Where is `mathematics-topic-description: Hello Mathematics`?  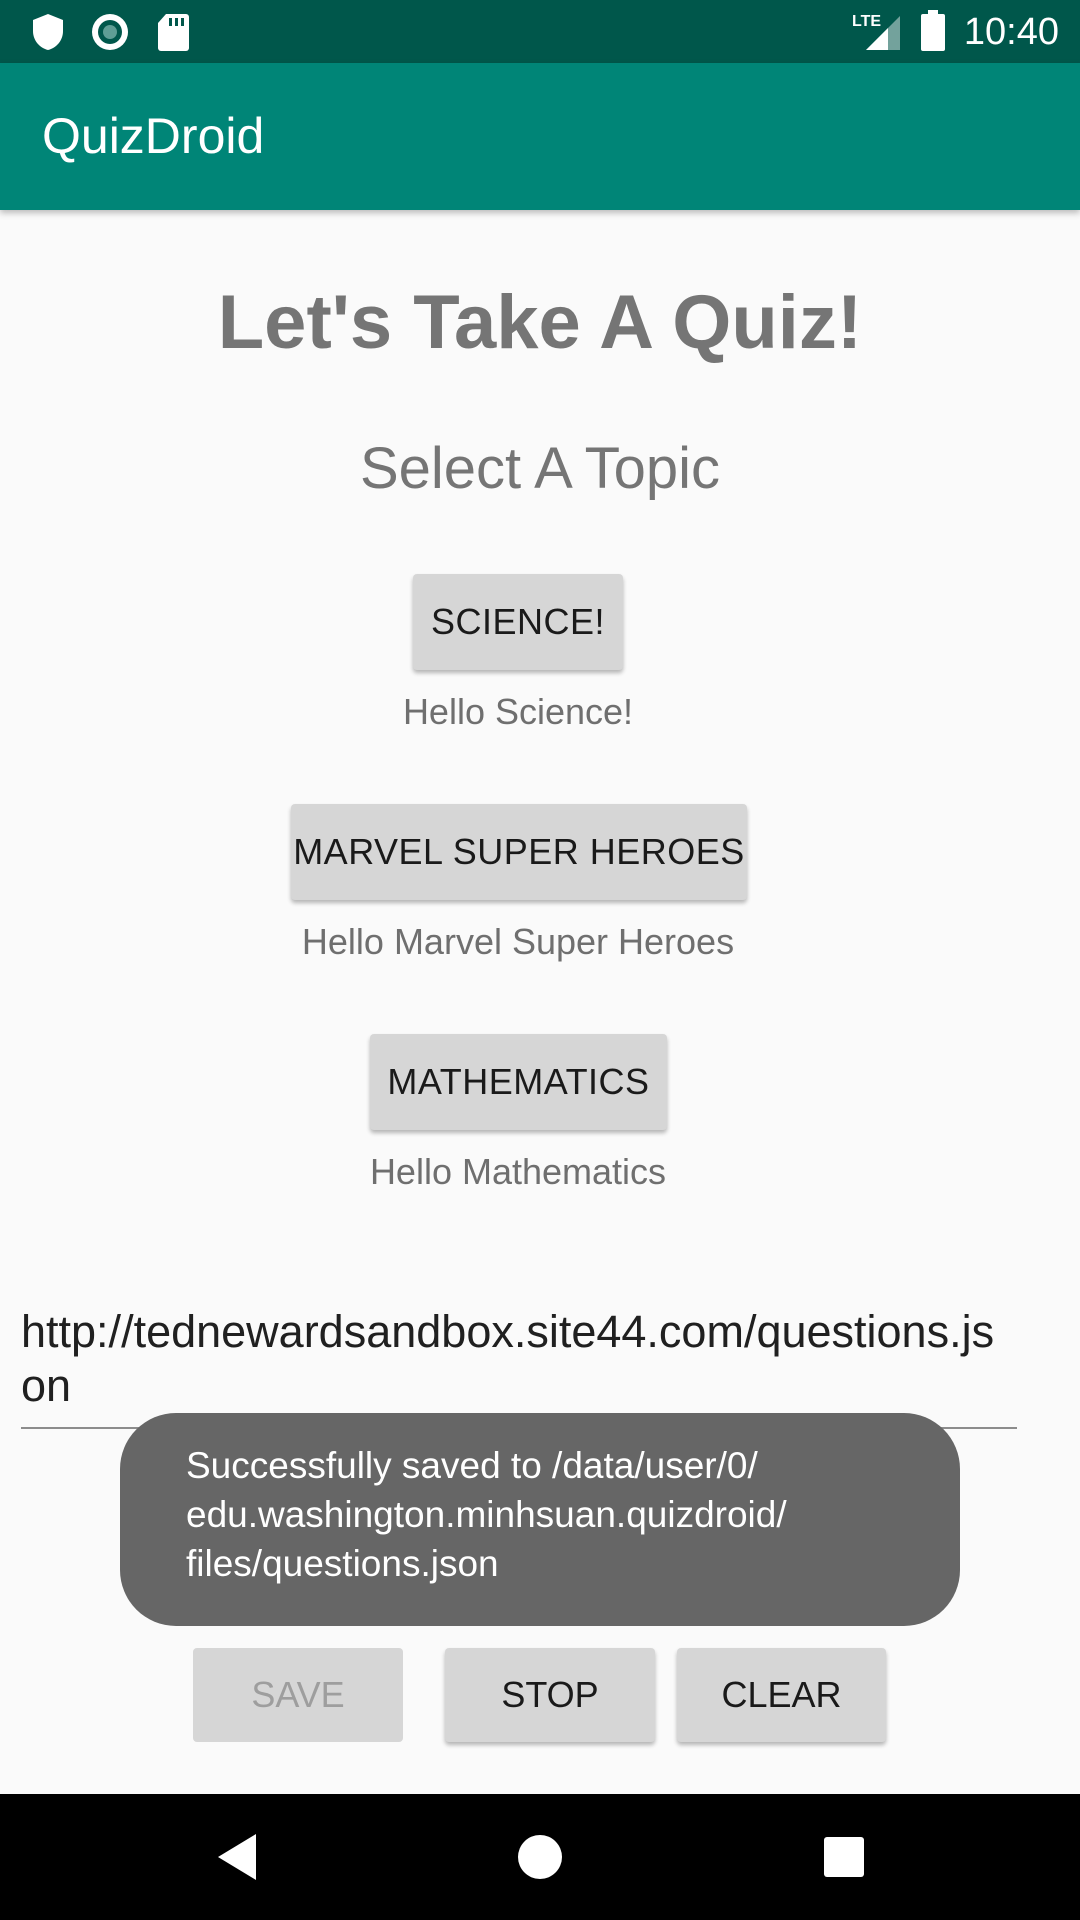 mathematics-topic-description: Hello Mathematics is located at coordinates (518, 1171).